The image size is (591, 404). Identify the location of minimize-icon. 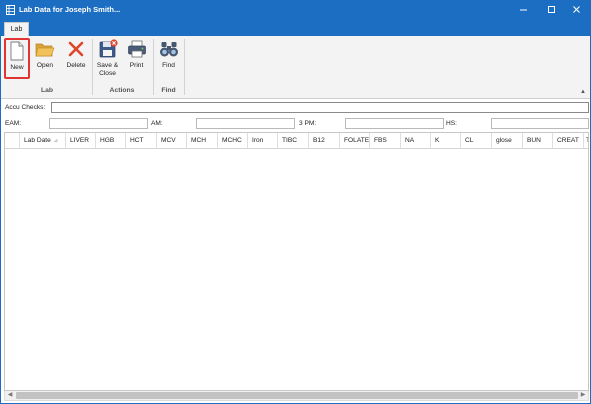
(523, 10).